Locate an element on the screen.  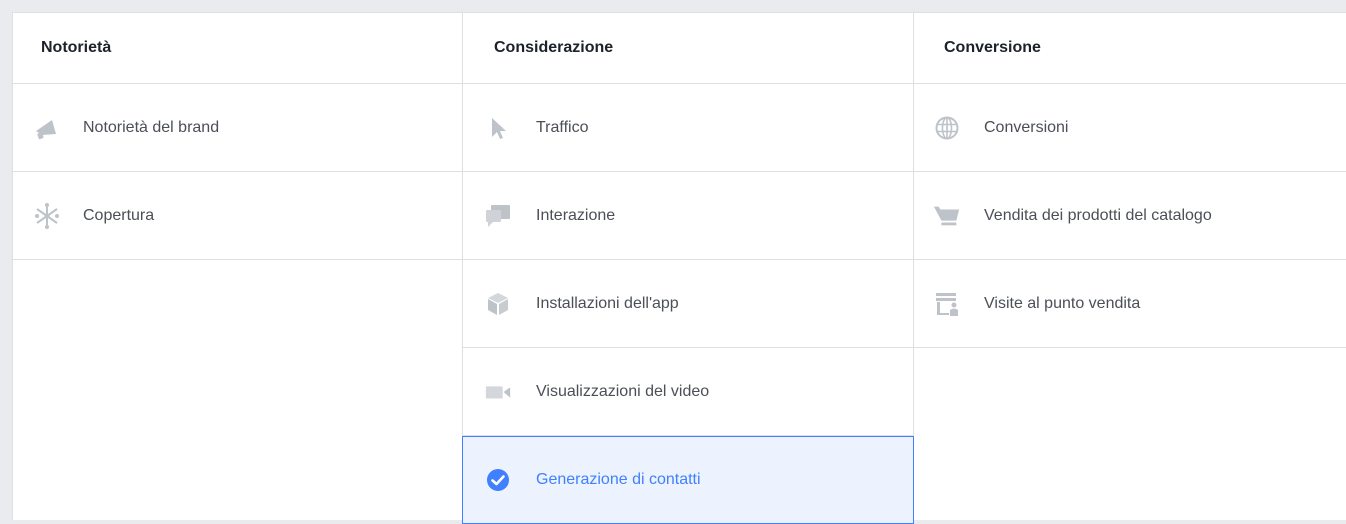
globe-icon is located at coordinates (947, 128).